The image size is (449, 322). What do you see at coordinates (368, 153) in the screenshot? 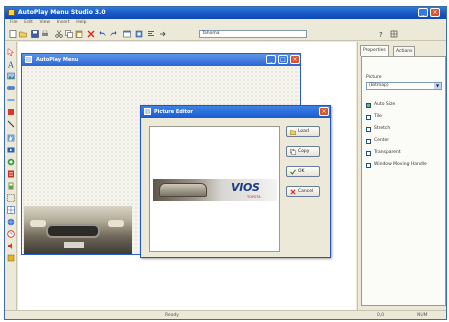
I see `transparent-checkbox` at bounding box center [368, 153].